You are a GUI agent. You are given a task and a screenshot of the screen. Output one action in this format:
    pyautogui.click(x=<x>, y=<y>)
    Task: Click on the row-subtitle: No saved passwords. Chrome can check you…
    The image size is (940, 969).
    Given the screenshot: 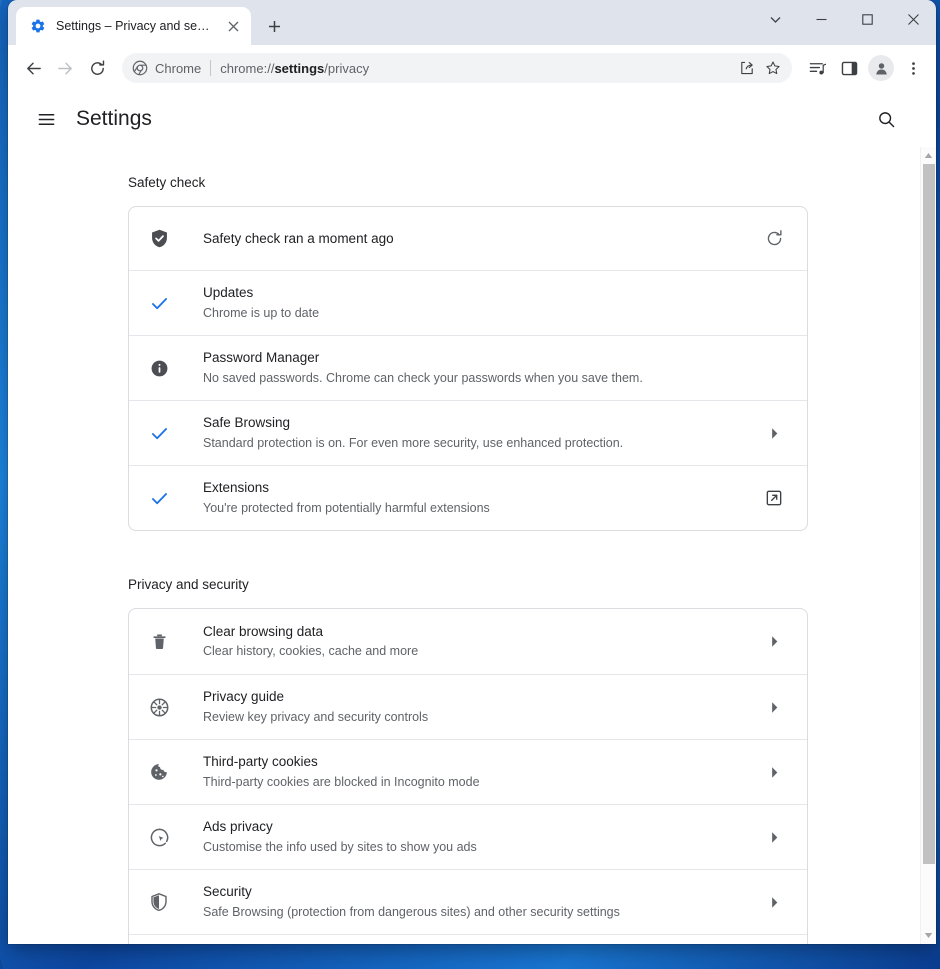 What is the action you would take?
    pyautogui.click(x=423, y=377)
    